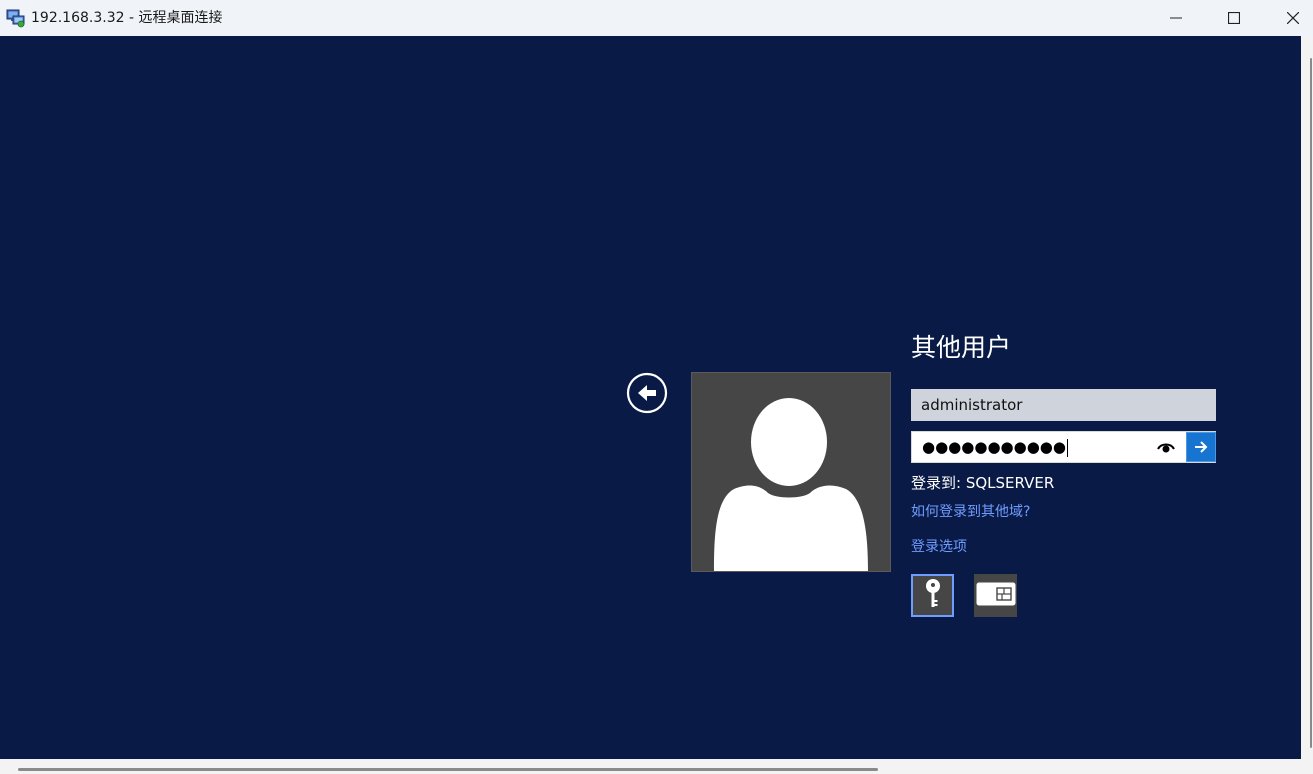 This screenshot has width=1313, height=774. I want to click on password-value: ●●●●●●●●●●●, so click(995, 447).